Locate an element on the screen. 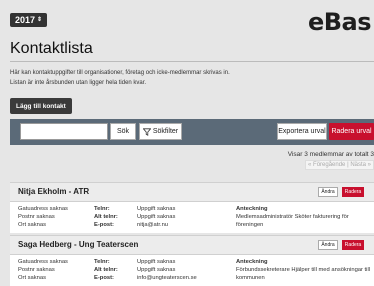 This screenshot has width=374, height=286. delete-selection-button: Radera urval is located at coordinates (351, 131).